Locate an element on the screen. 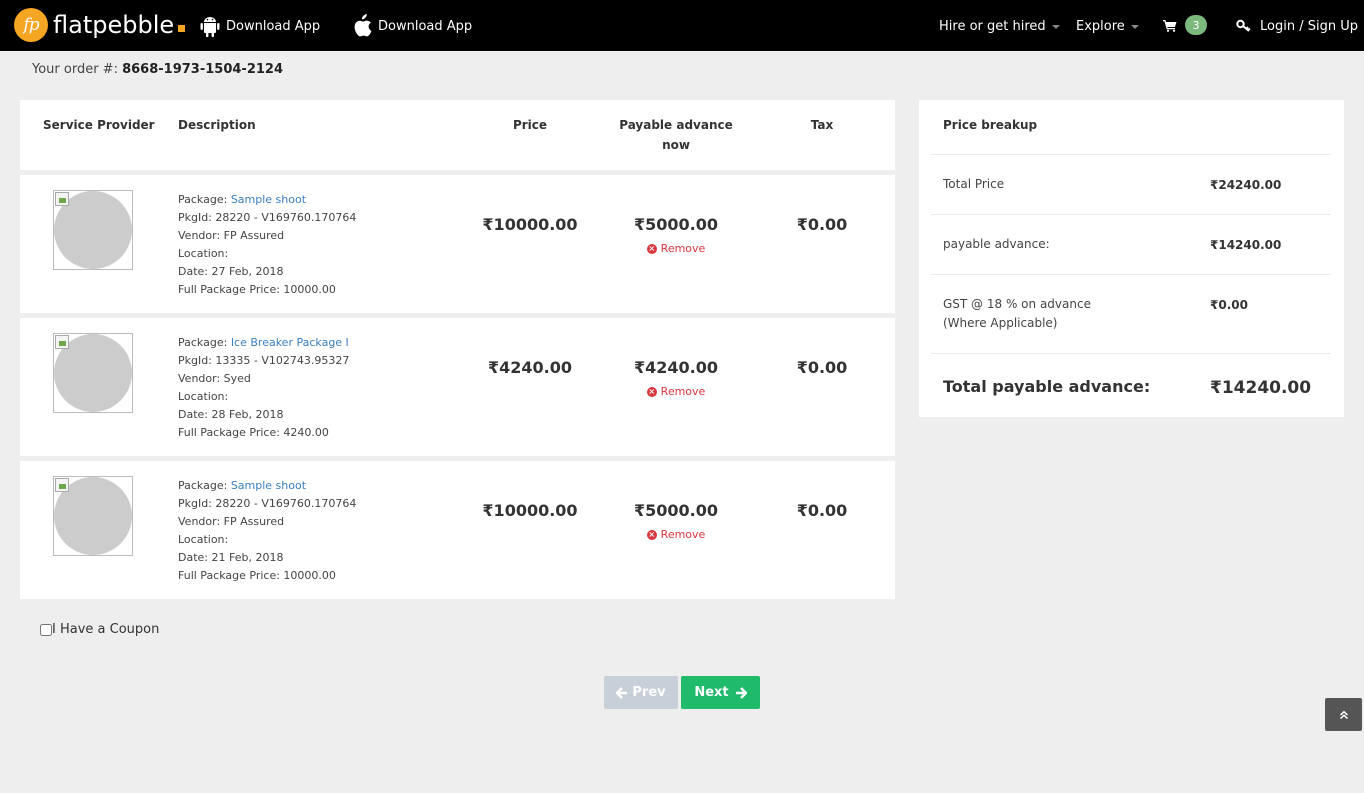 The width and height of the screenshot is (1364, 793). package-line: Package: Ice Breaker Package I is located at coordinates (263, 343).